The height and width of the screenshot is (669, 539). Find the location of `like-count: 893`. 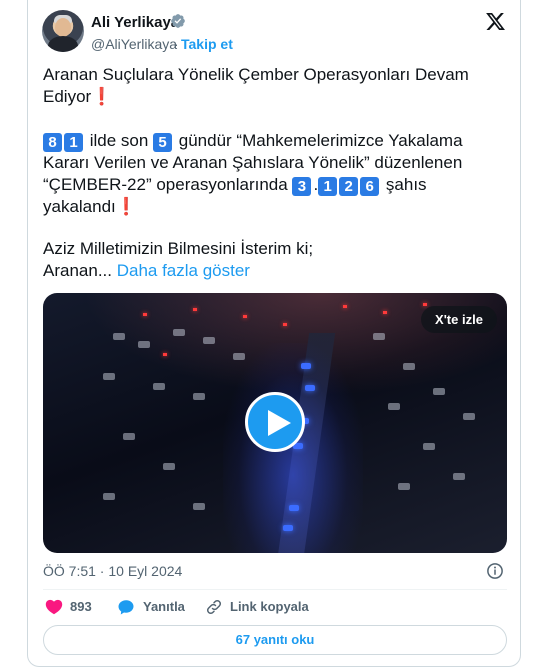

like-count: 893 is located at coordinates (81, 606).